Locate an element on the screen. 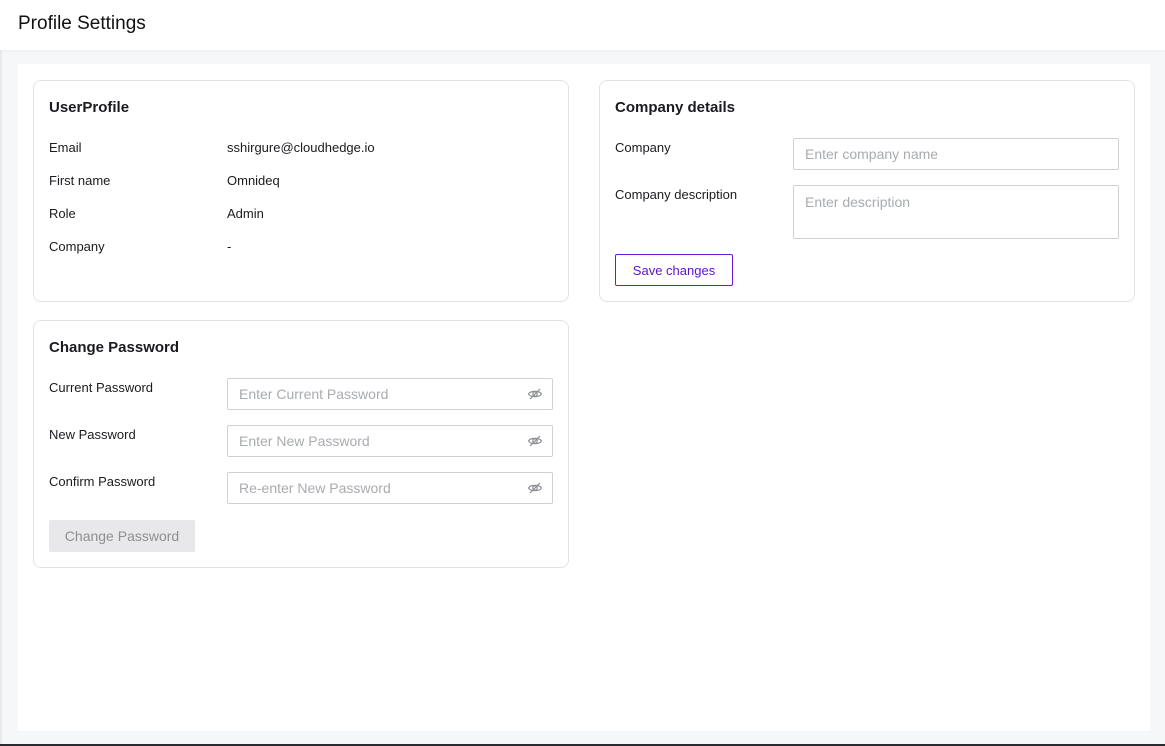  company-description-input is located at coordinates (956, 212).